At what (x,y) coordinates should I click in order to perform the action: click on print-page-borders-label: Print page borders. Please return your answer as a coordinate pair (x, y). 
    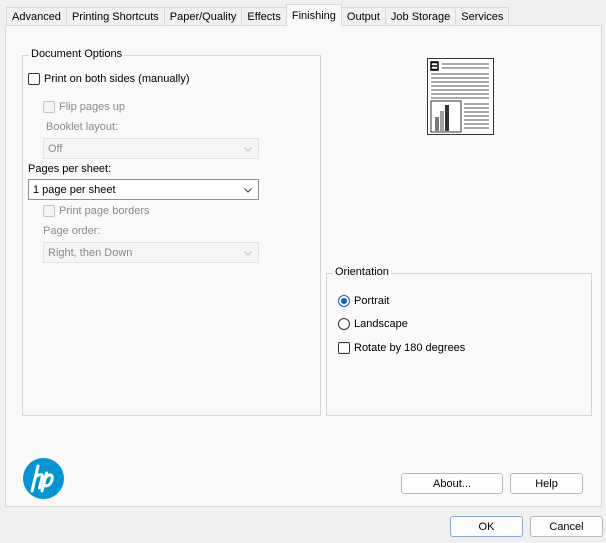
    Looking at the image, I should click on (104, 211).